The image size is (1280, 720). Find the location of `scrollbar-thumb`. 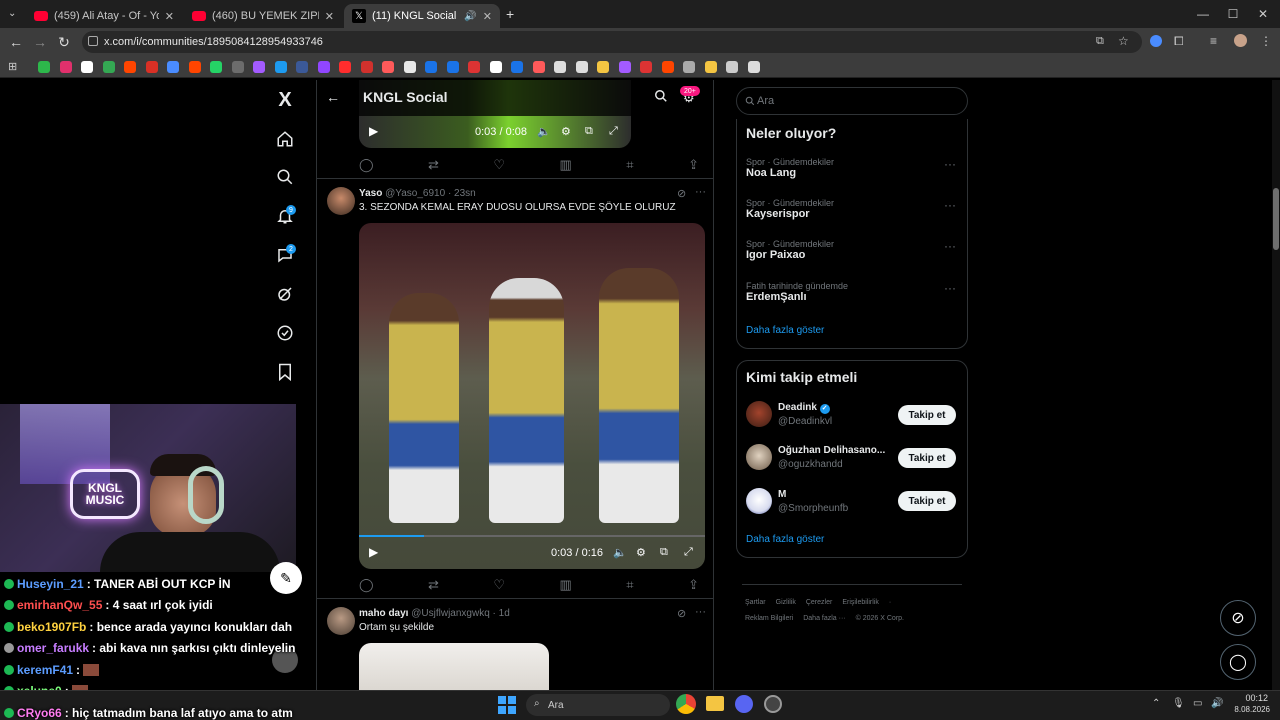

scrollbar-thumb is located at coordinates (1276, 219).